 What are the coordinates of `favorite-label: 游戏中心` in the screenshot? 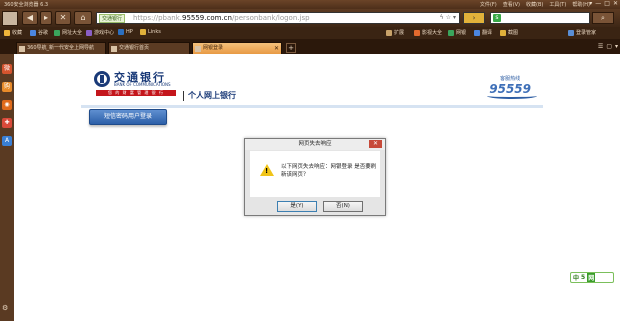 It's located at (104, 33).